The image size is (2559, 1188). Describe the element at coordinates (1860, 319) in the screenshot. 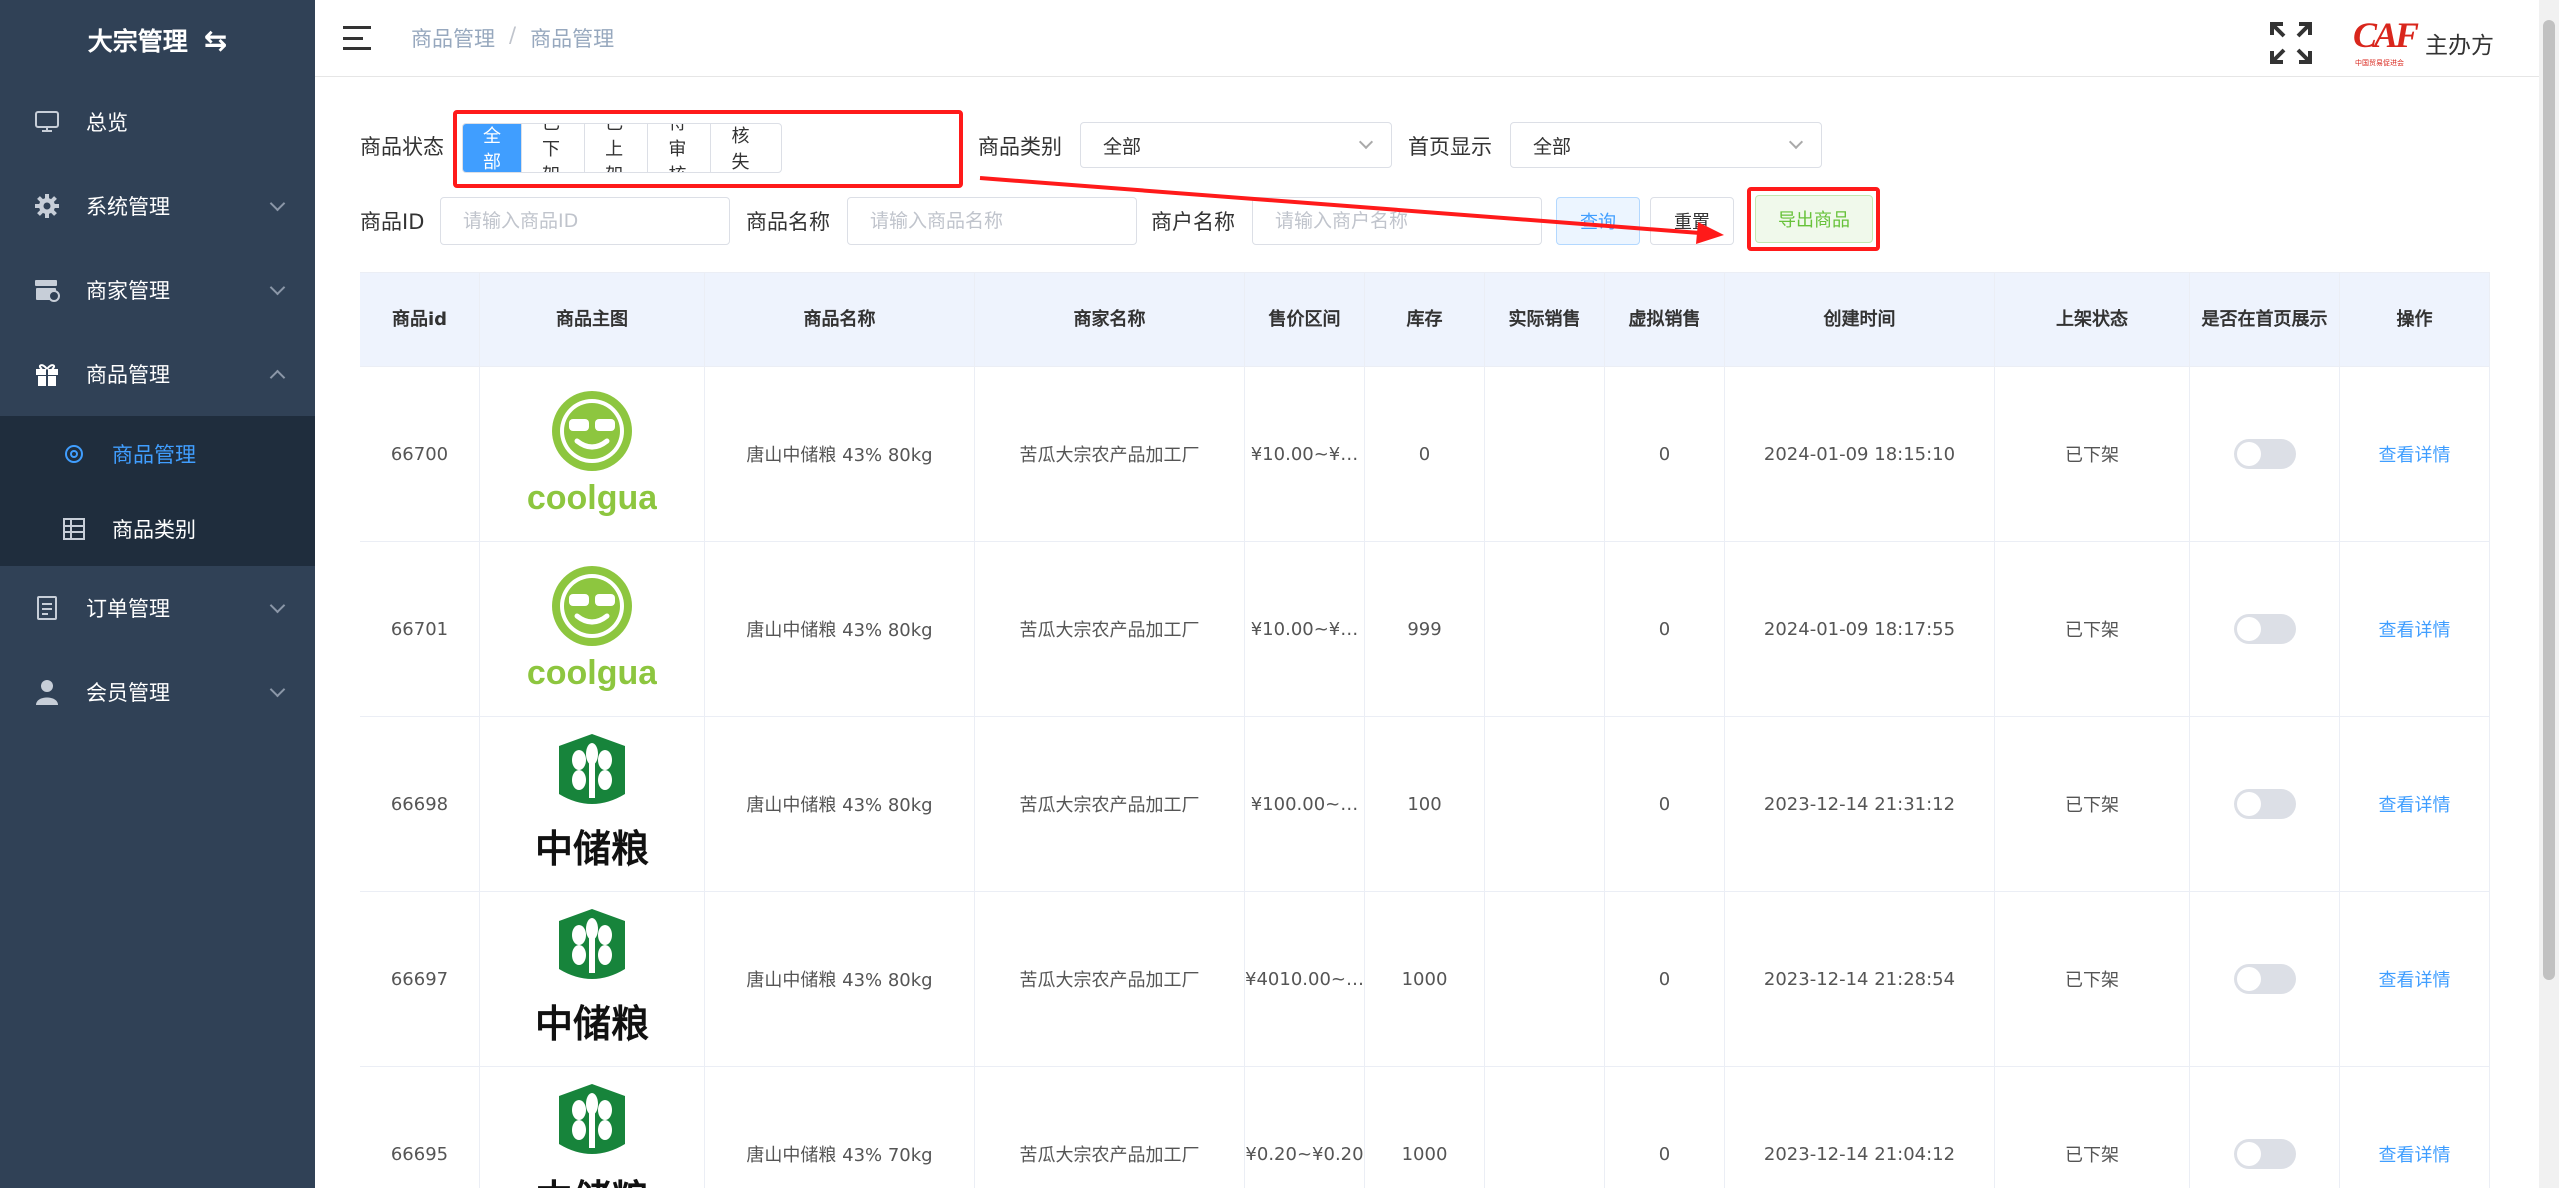

I see `column-header: 创建时间` at that location.